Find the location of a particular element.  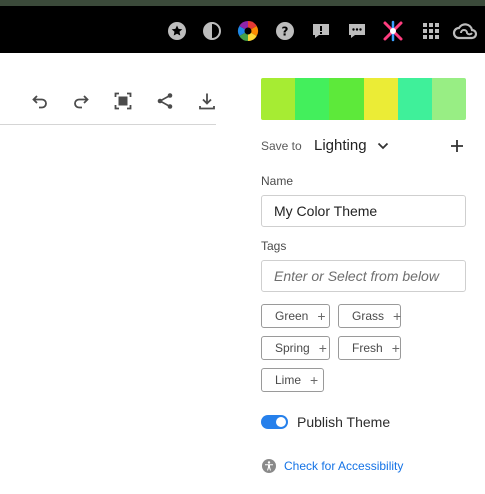

library-select: Lighting is located at coordinates (351, 145).